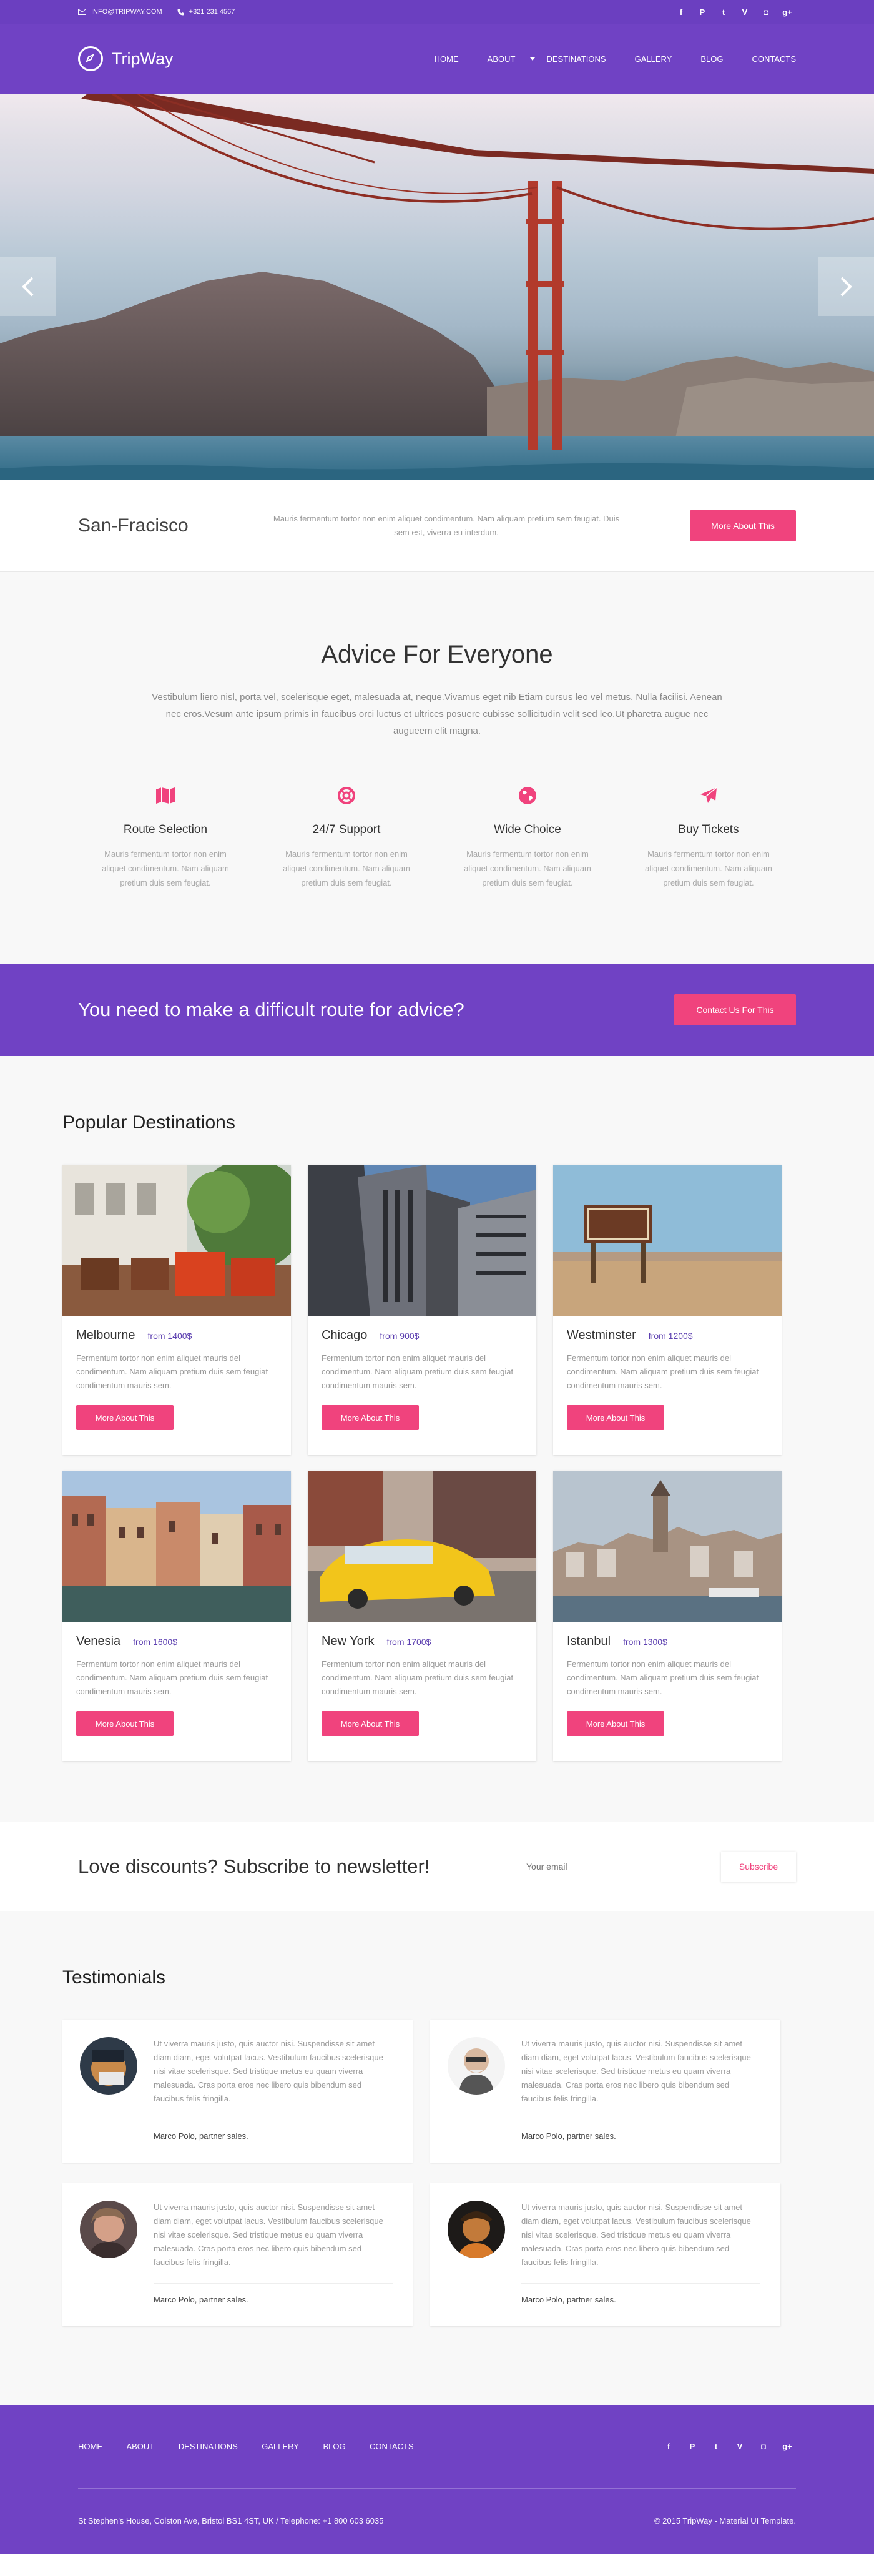  What do you see at coordinates (576, 59) in the screenshot?
I see `nav-destinations: DESTINATIONS` at bounding box center [576, 59].